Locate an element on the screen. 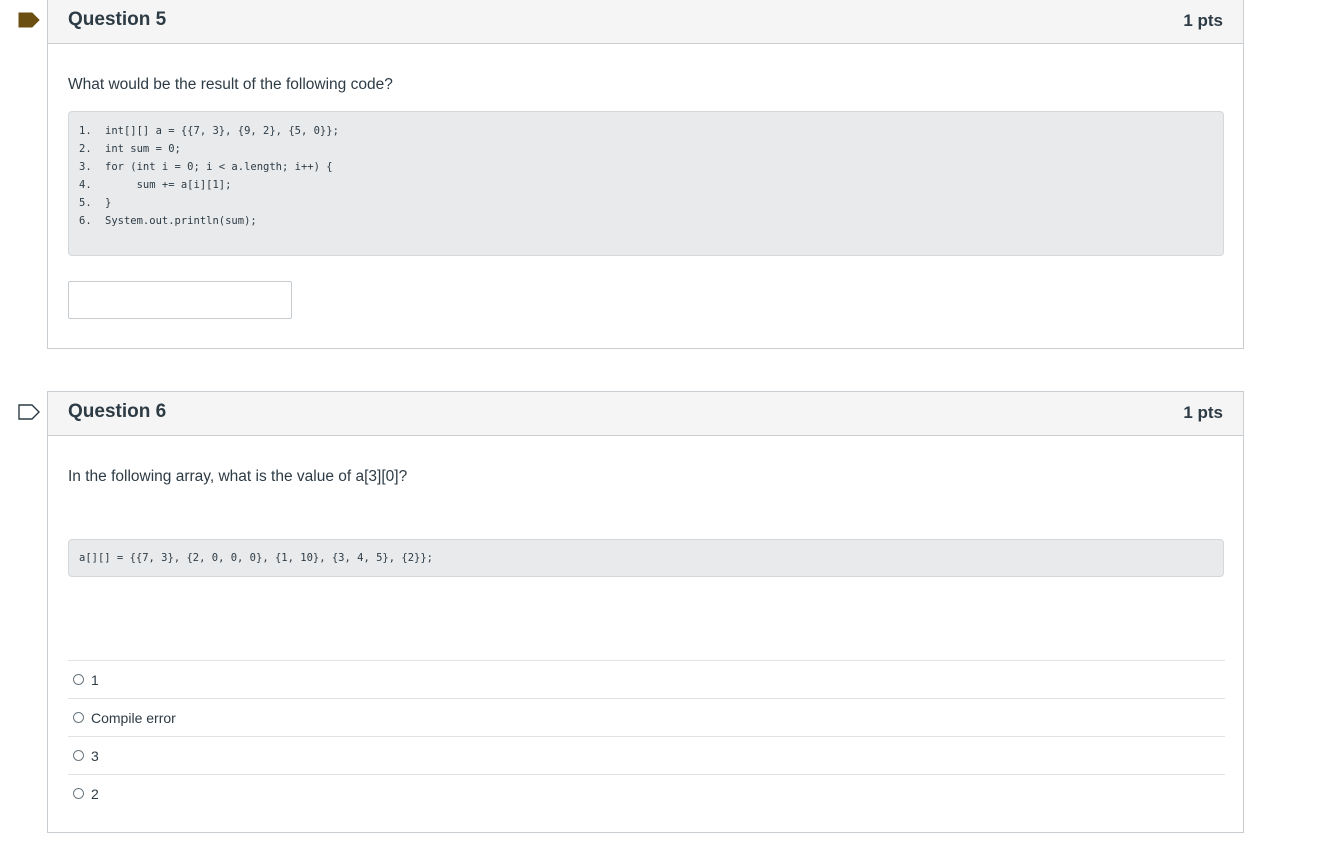 The height and width of the screenshot is (857, 1321). code-line-number: 6. is located at coordinates (85, 221).